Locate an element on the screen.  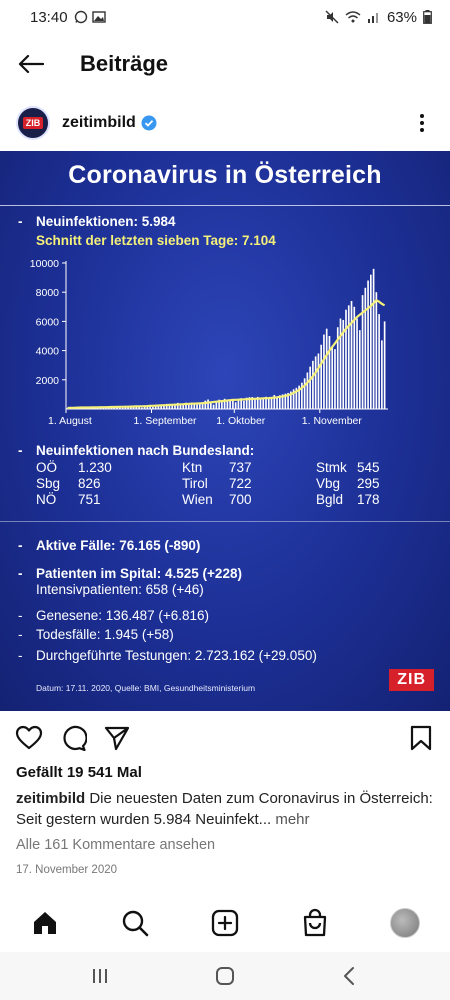
active-cases: Aktive Fälle: 76.165 (-890) is located at coordinates (118, 545).